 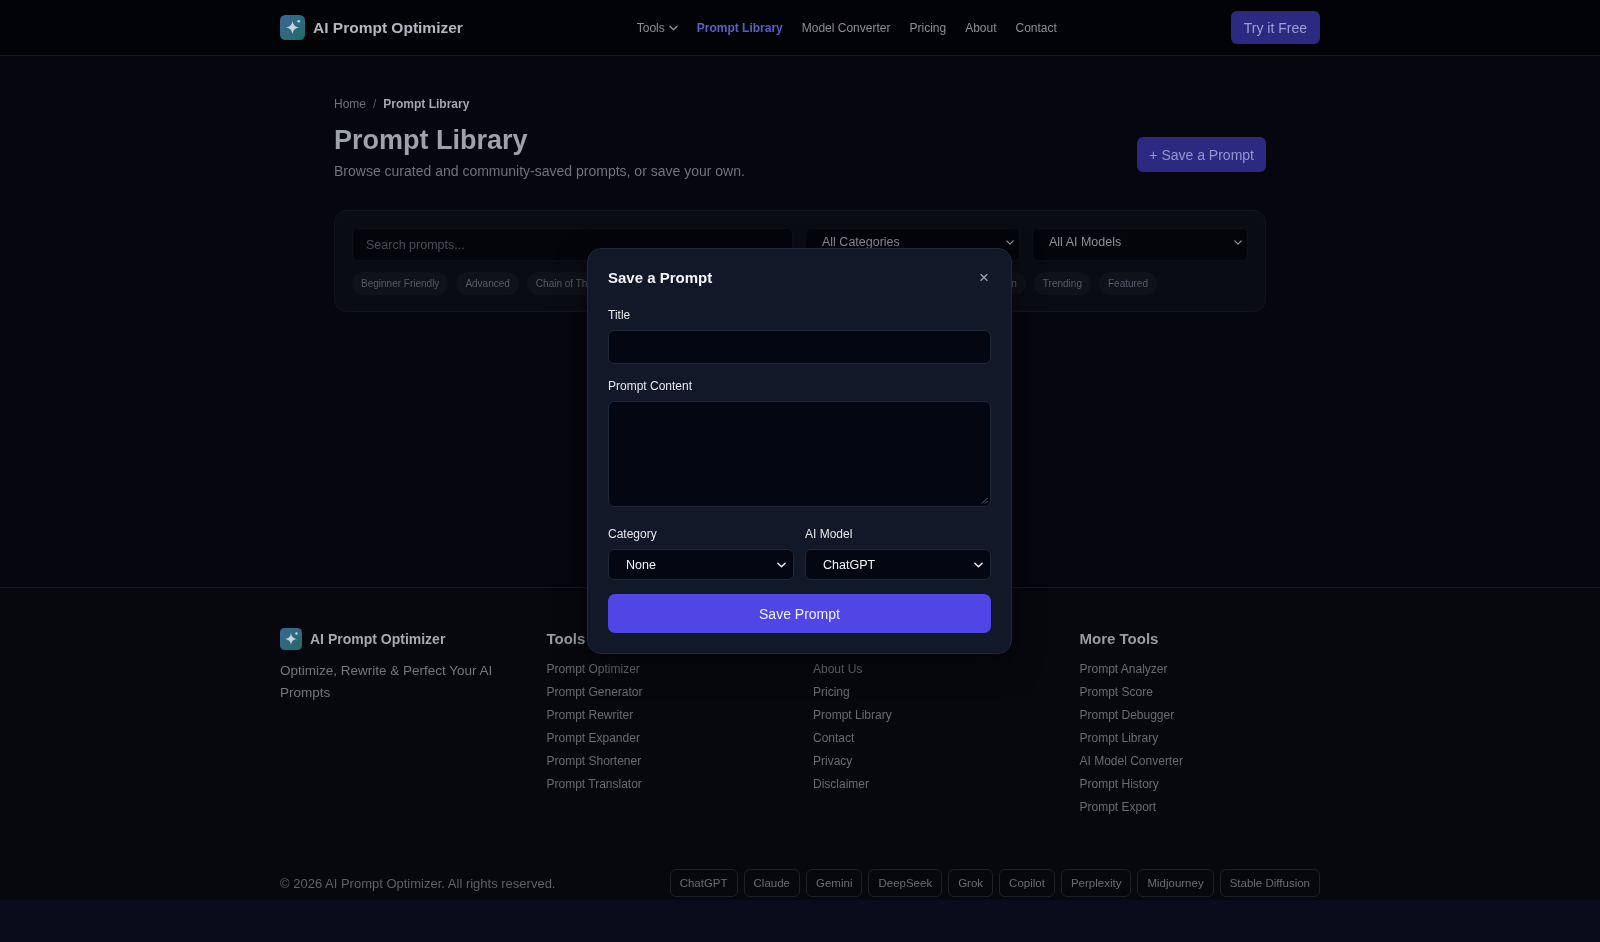 What do you see at coordinates (378, 639) in the screenshot?
I see `footer-brand: AI Prompt Optimizer` at bounding box center [378, 639].